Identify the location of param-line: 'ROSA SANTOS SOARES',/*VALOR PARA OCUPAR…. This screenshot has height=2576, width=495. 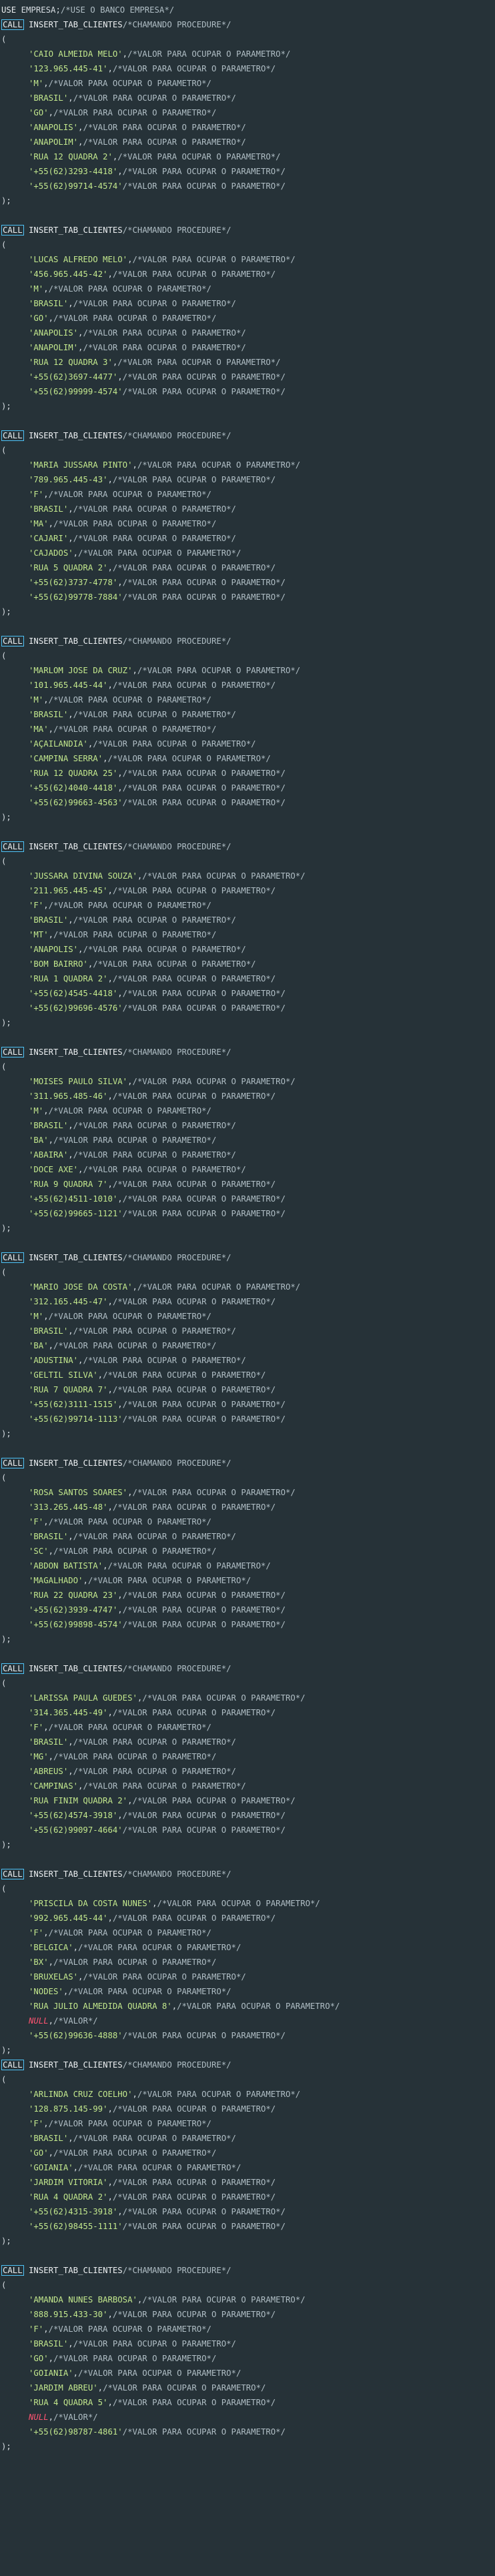
(247, 1492).